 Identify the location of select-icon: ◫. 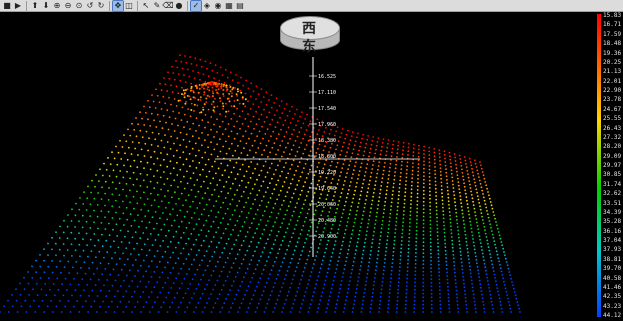
(129, 6).